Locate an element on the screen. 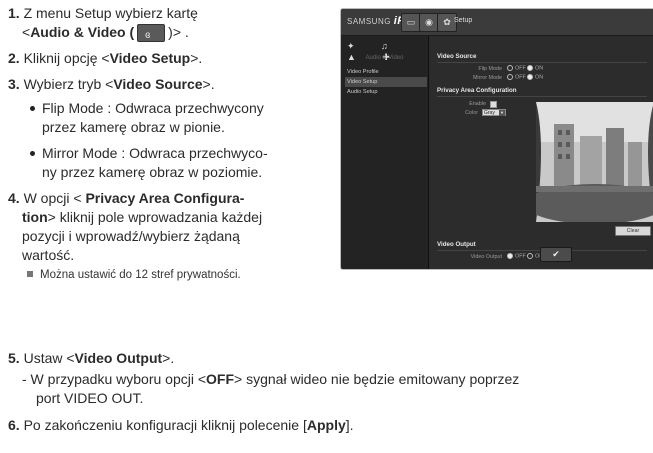  chevron-down-icon: ▼ is located at coordinates (502, 113).